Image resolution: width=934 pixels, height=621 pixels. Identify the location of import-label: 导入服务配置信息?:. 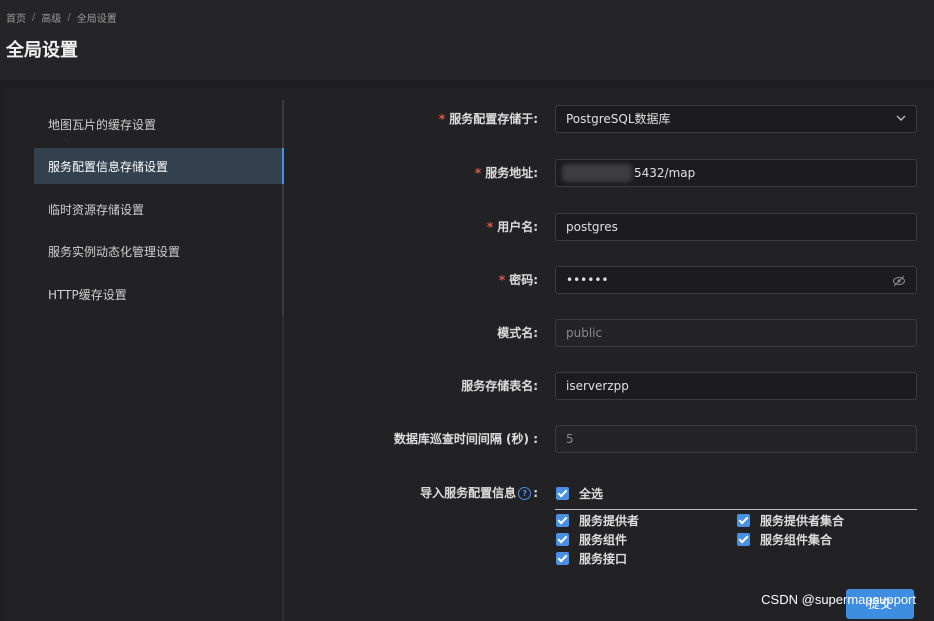
(479, 493).